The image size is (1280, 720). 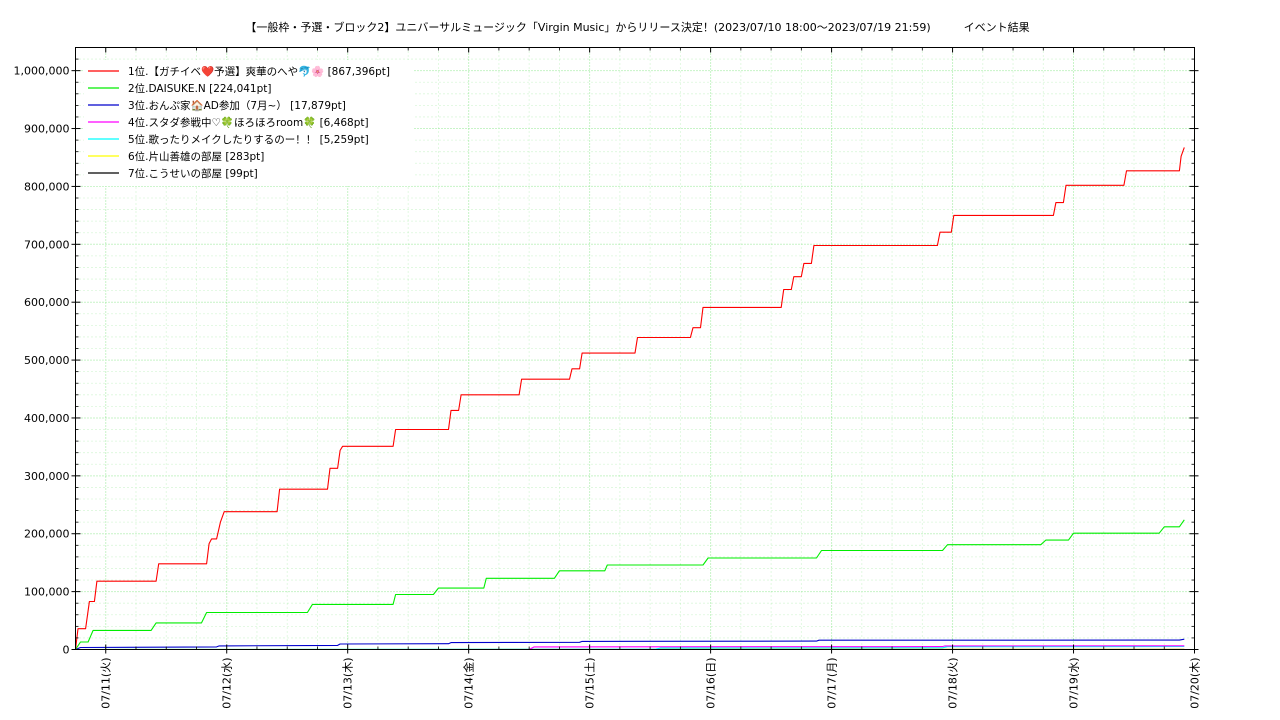 What do you see at coordinates (193, 173) in the screenshot?
I see `legend-label-7: 7位.こうせいの部屋 [99pt]` at bounding box center [193, 173].